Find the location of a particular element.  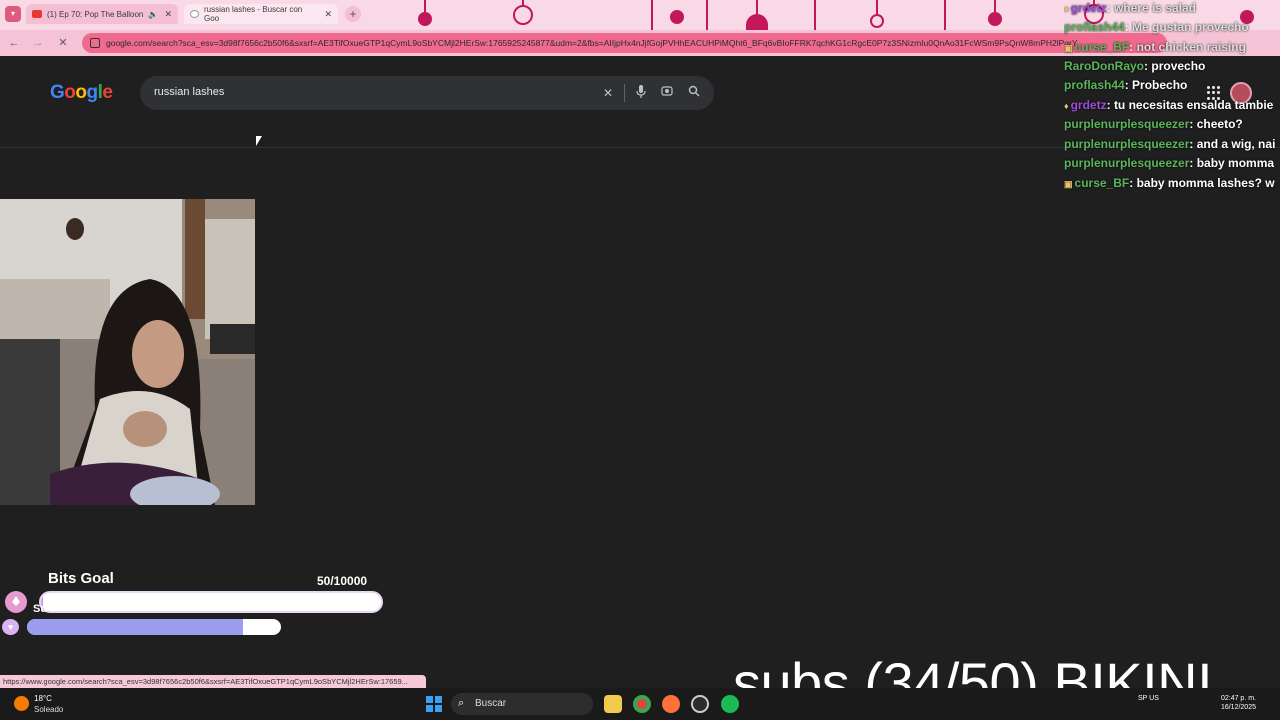

windows-start-icon is located at coordinates (434, 704).